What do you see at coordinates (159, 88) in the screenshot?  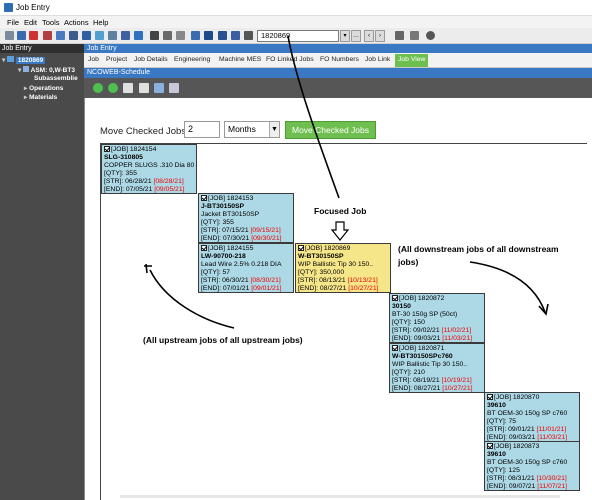 I see `save-layout-icon` at bounding box center [159, 88].